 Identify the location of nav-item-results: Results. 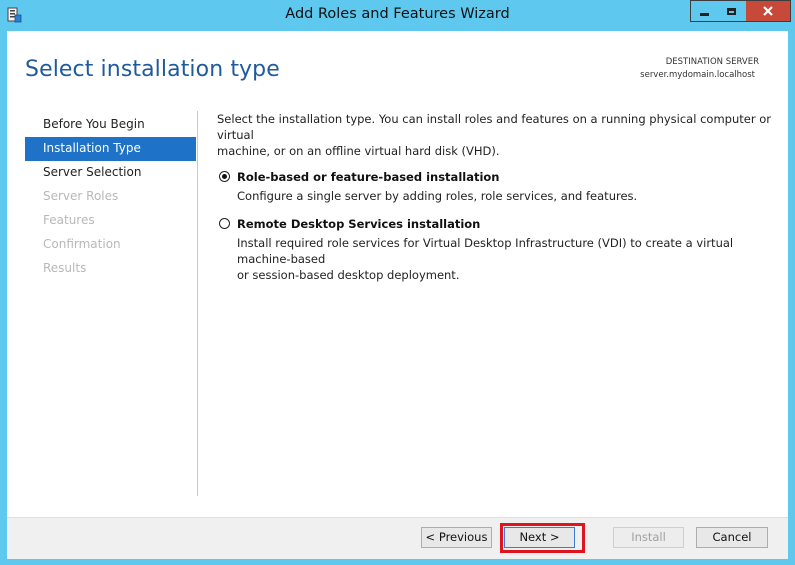
(65, 268).